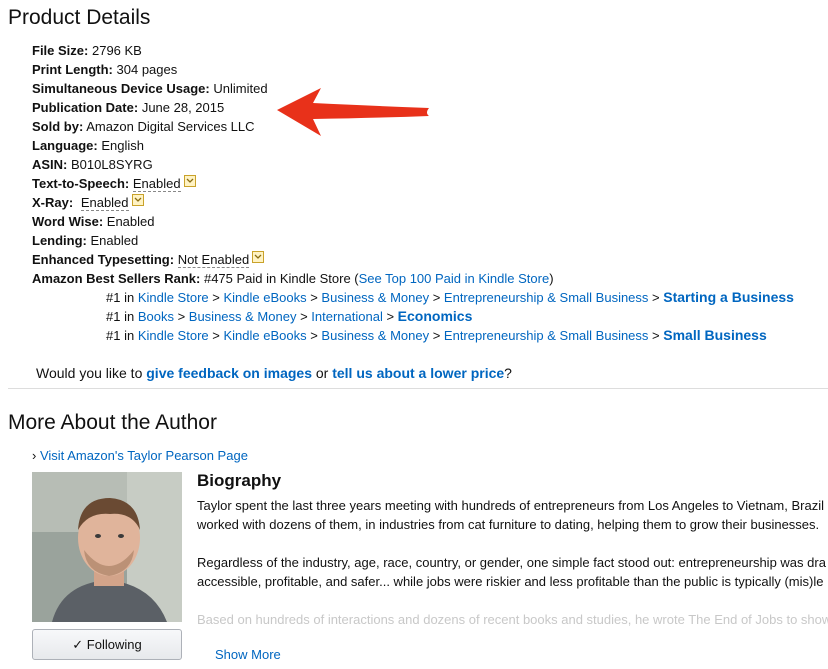 This screenshot has width=828, height=669. Describe the element at coordinates (248, 654) in the screenshot. I see `show-more-link: Show More` at that location.